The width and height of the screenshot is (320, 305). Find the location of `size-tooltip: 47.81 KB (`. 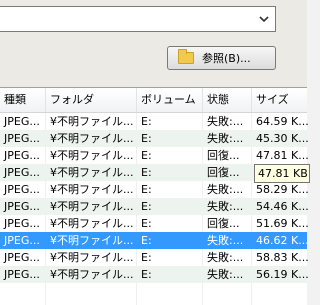

size-tooltip: 47.81 KB ( is located at coordinates (282, 173).